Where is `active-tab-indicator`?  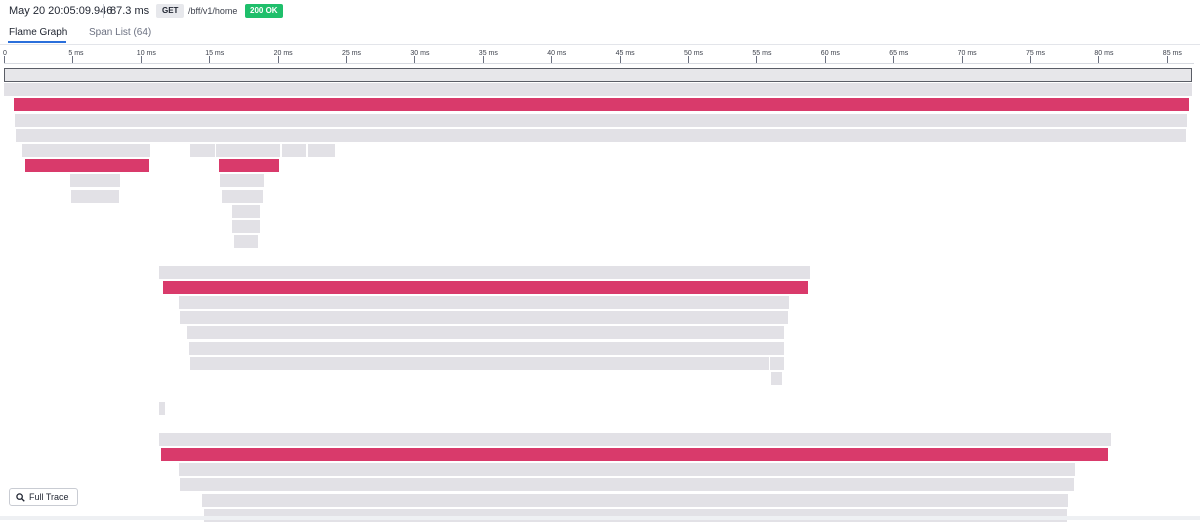
active-tab-indicator is located at coordinates (37, 42).